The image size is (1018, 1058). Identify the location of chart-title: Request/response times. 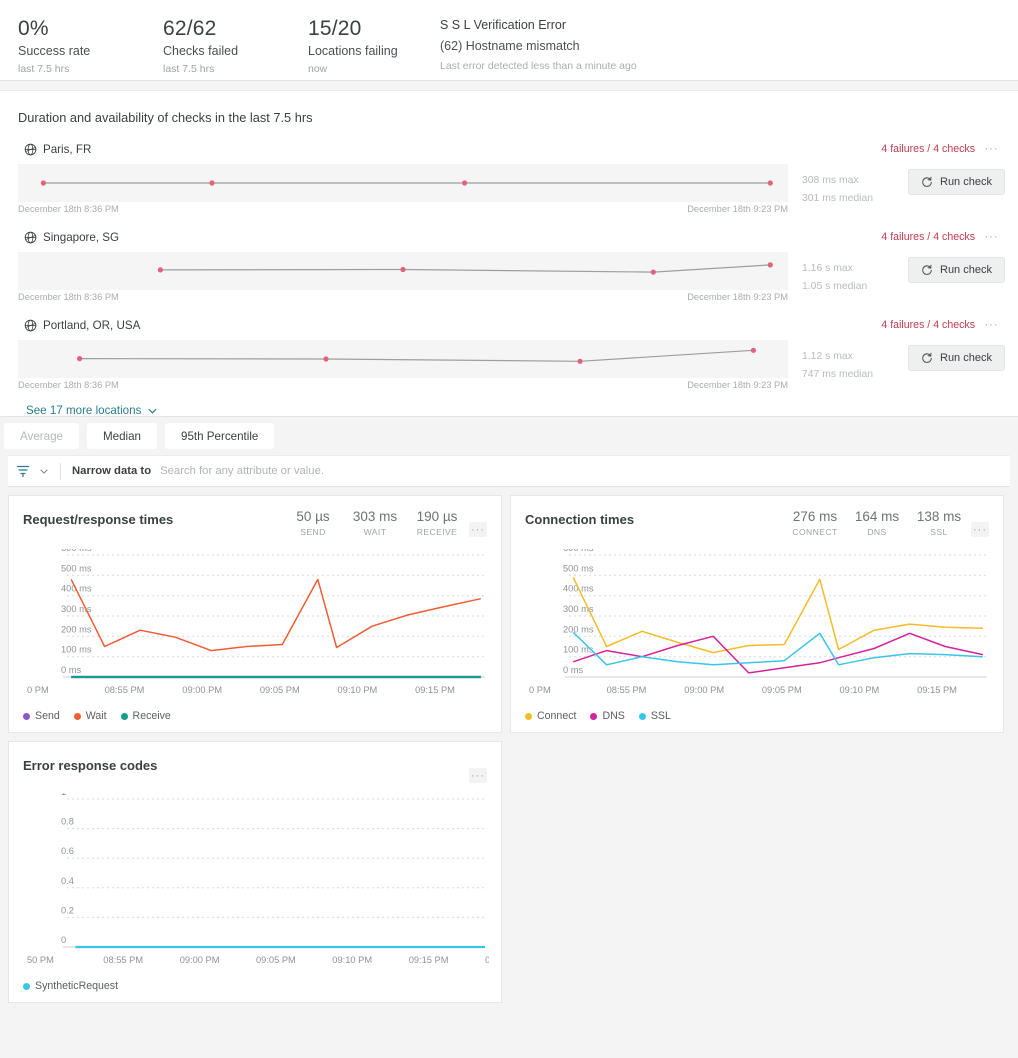
(98, 519).